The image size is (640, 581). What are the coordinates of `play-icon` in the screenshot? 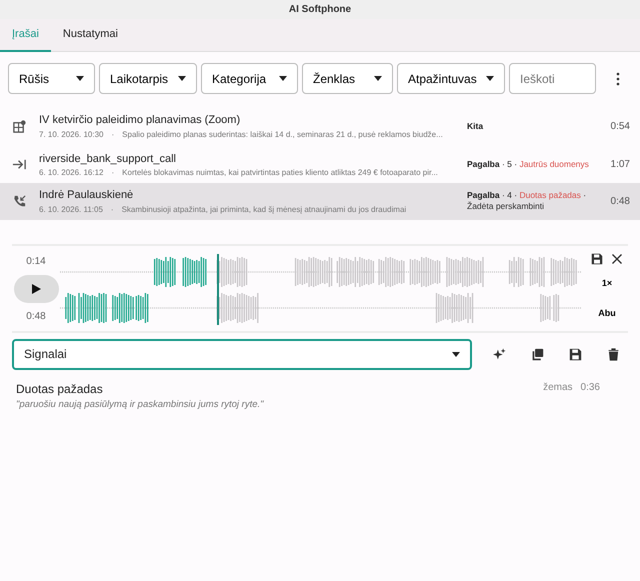 It's located at (36, 289).